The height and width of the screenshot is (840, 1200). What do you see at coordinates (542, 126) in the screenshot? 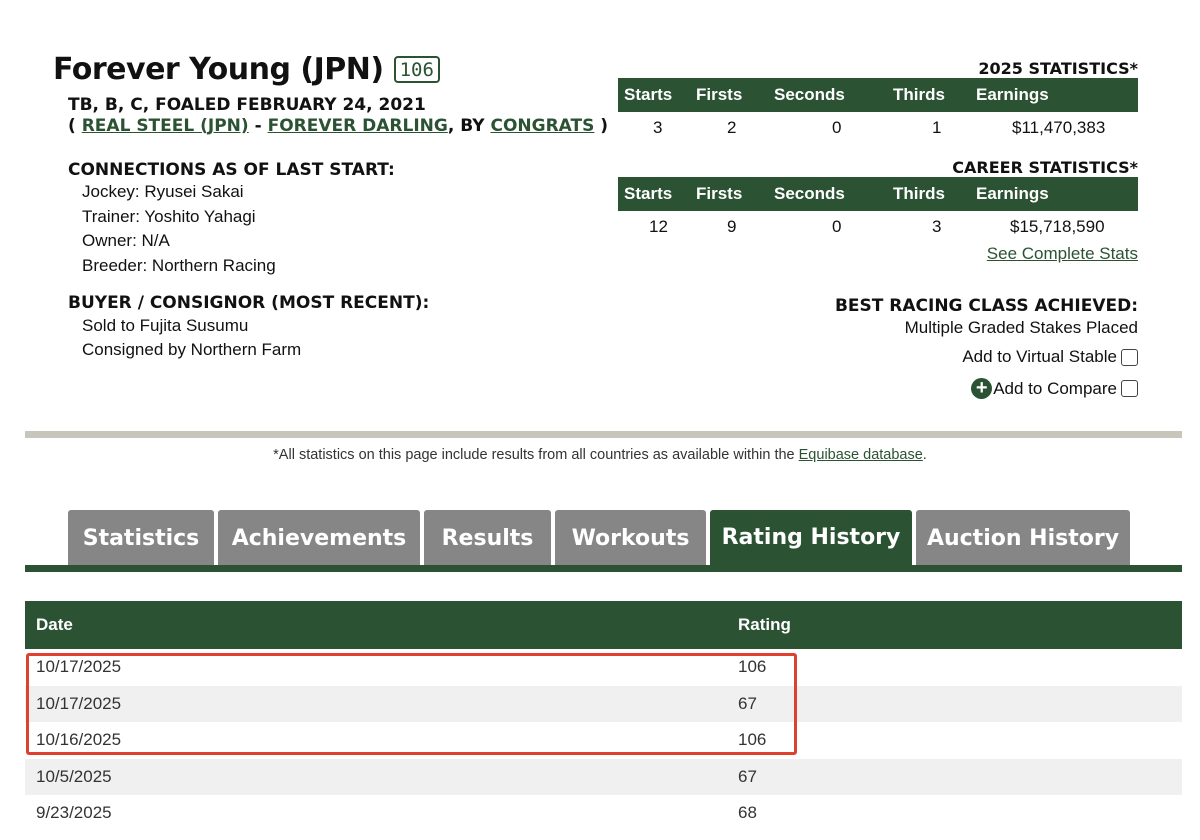
I see `damsire-link: CONGRATS` at bounding box center [542, 126].